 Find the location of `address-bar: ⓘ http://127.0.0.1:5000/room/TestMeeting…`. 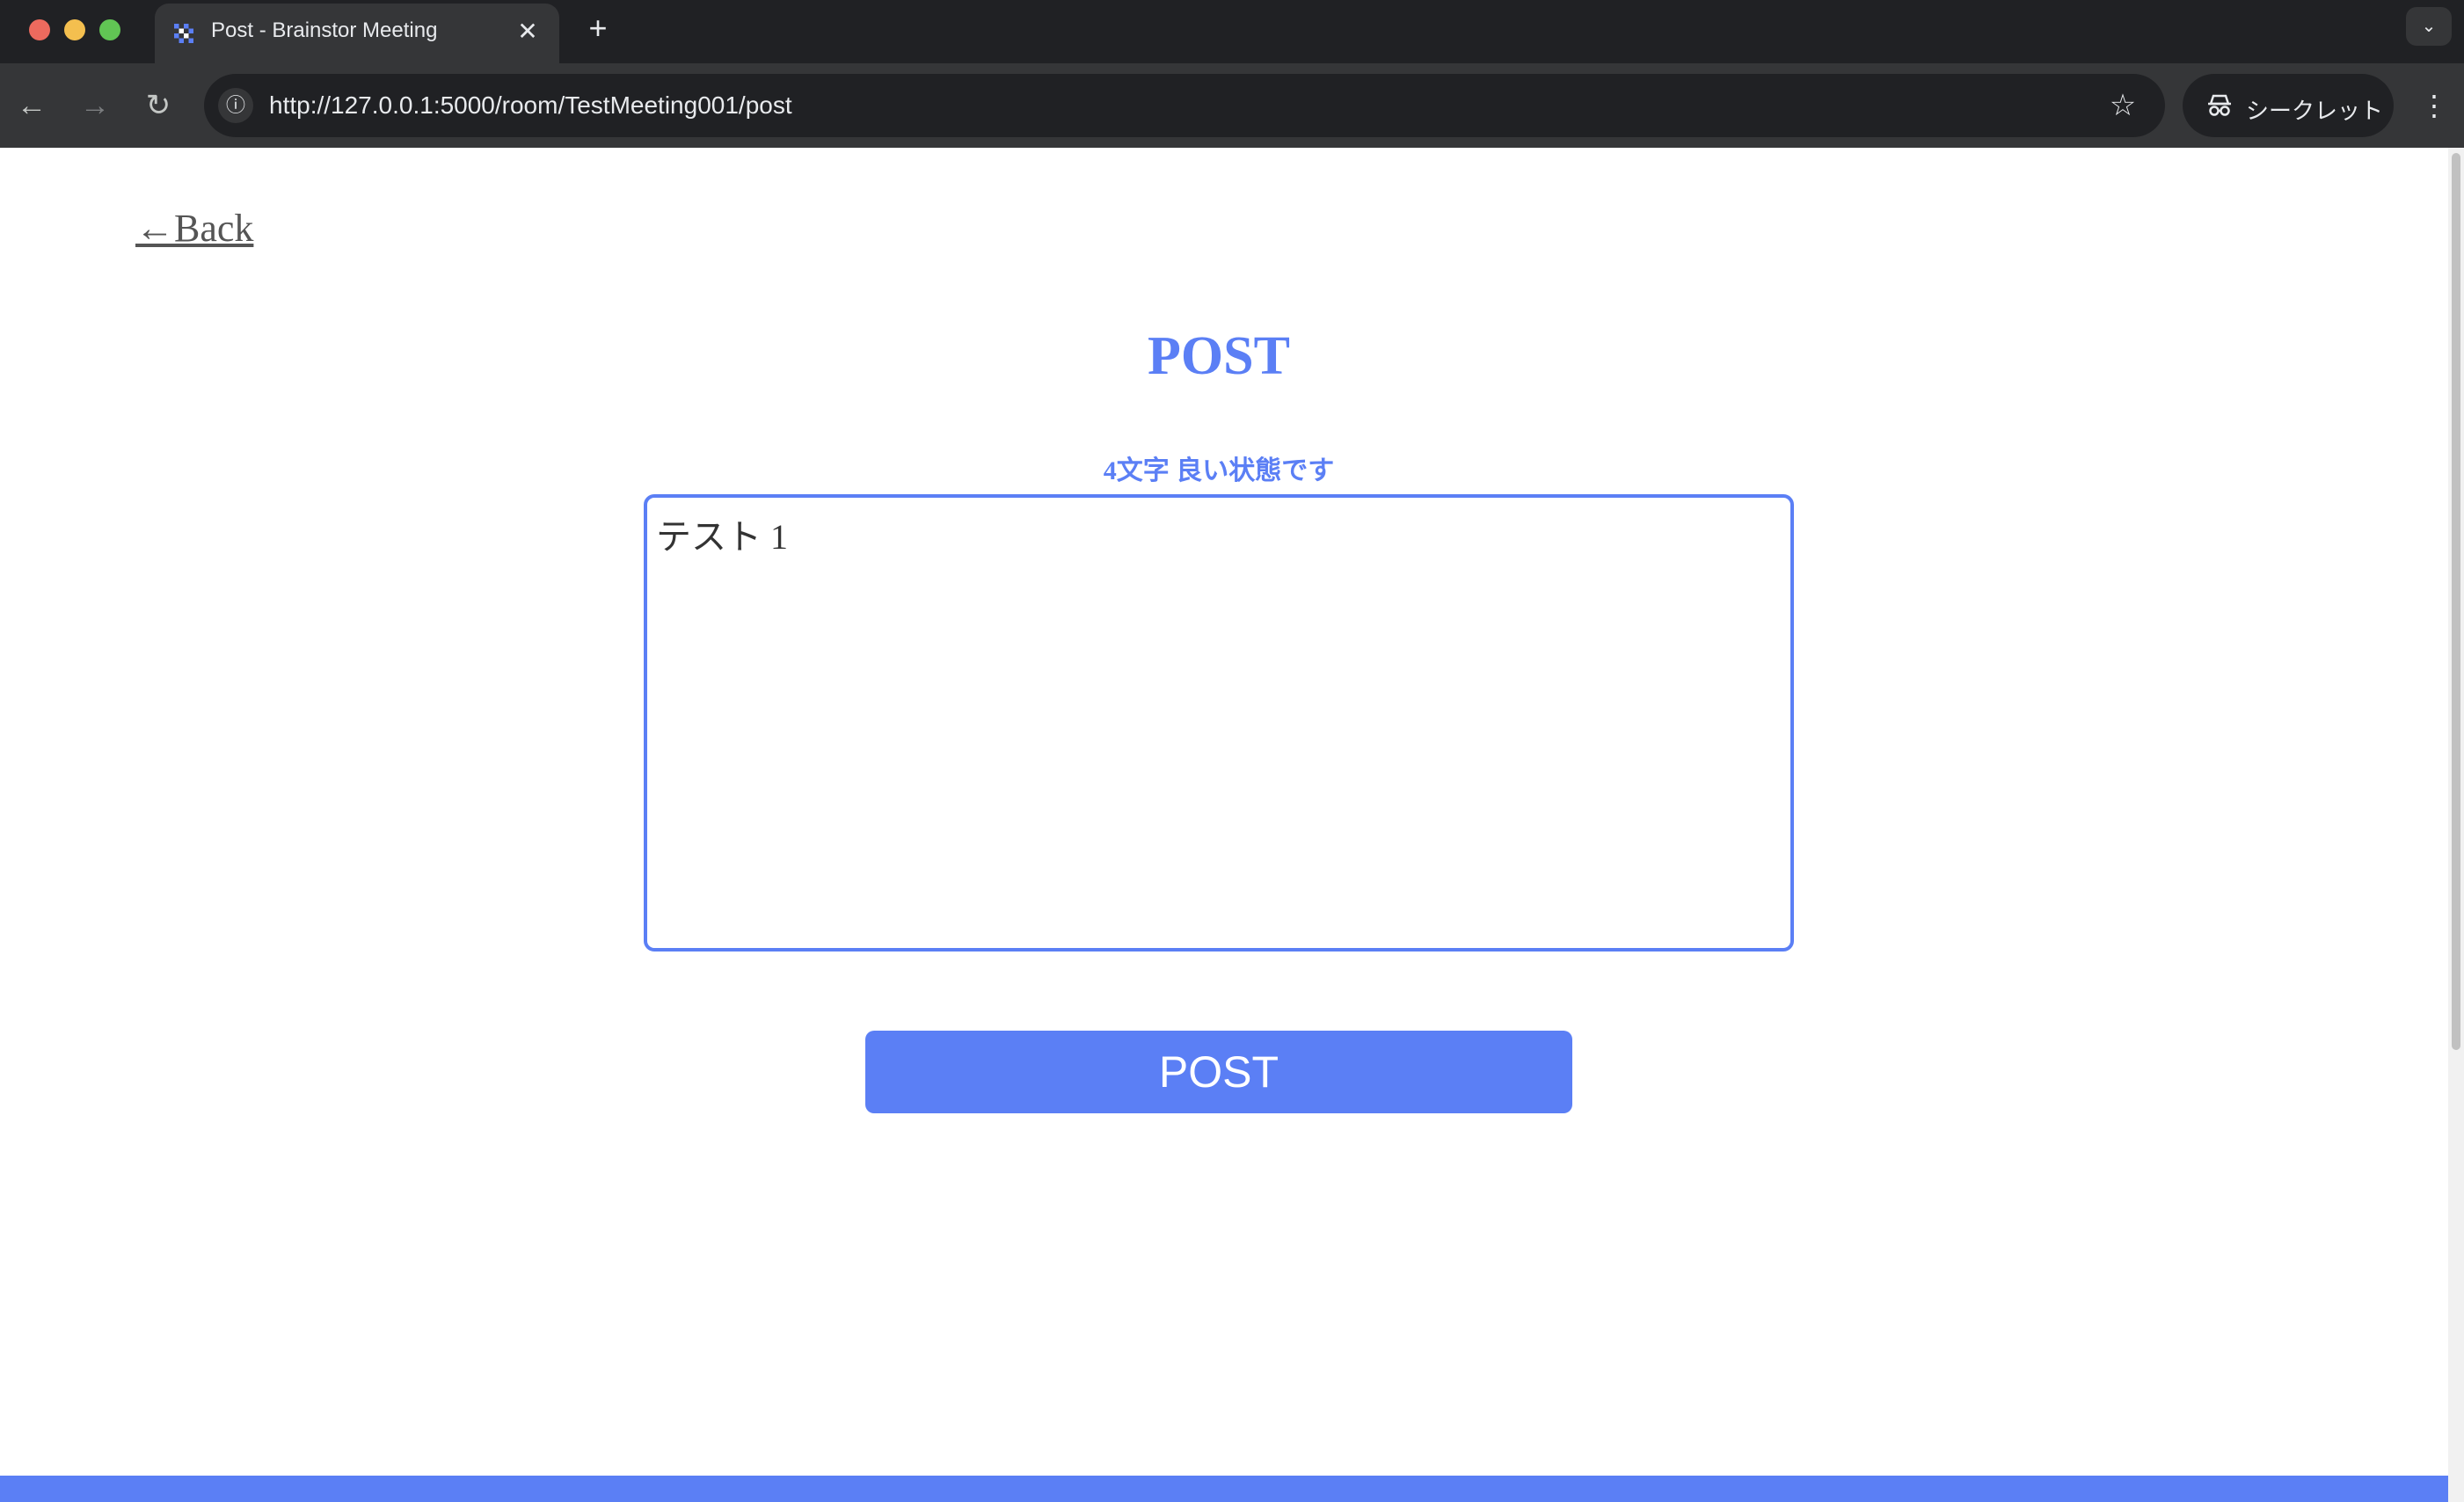

address-bar: ⓘ http://127.0.0.1:5000/room/TestMeeting… is located at coordinates (1184, 105).